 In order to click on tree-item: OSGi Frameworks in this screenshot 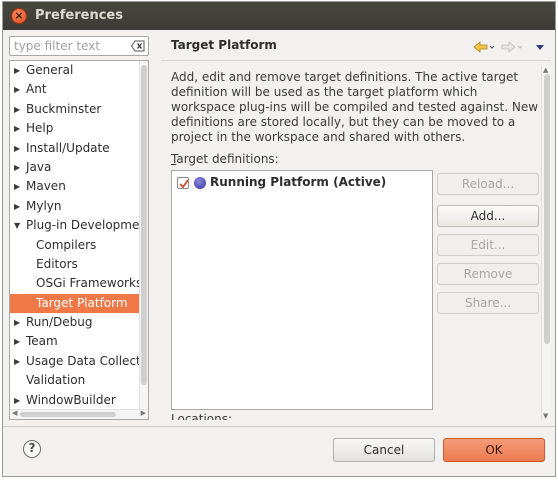, I will do `click(76, 283)`.